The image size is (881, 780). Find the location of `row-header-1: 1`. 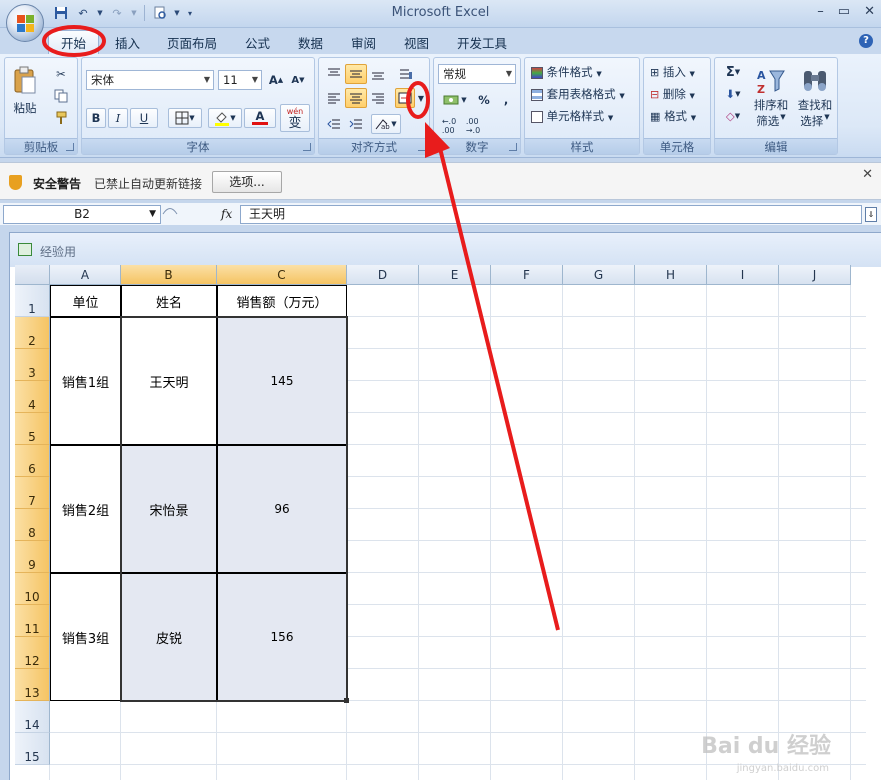

row-header-1: 1 is located at coordinates (32, 301).